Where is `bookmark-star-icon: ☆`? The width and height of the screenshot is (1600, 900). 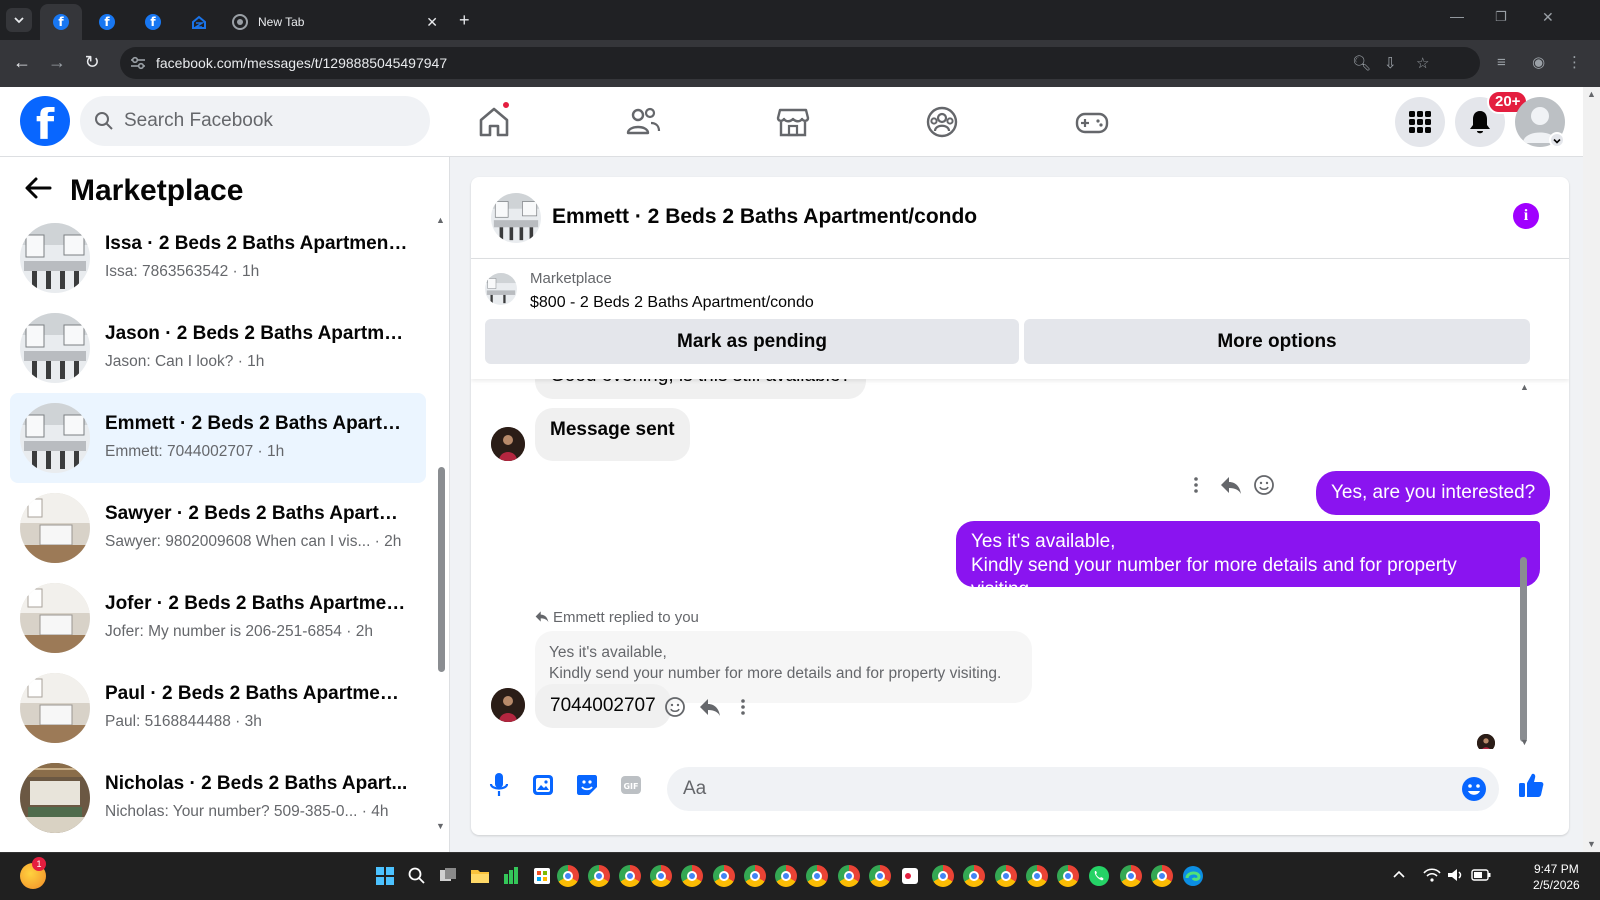
bookmark-star-icon: ☆ is located at coordinates (1422, 63).